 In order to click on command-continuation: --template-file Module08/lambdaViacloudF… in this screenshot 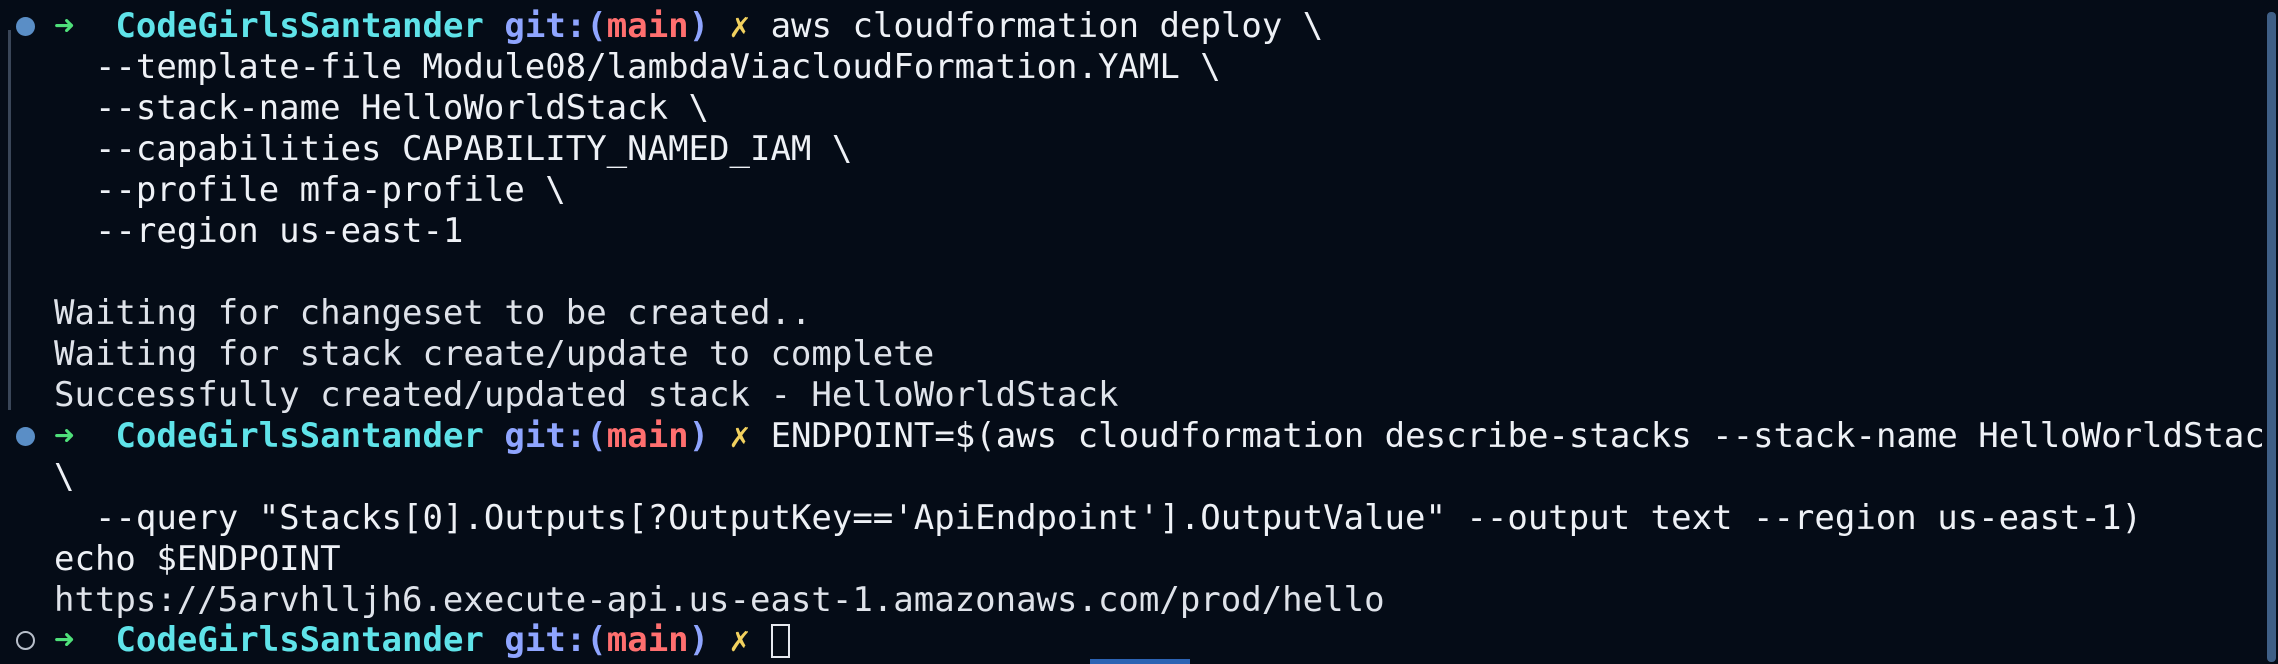, I will do `click(637, 67)`.